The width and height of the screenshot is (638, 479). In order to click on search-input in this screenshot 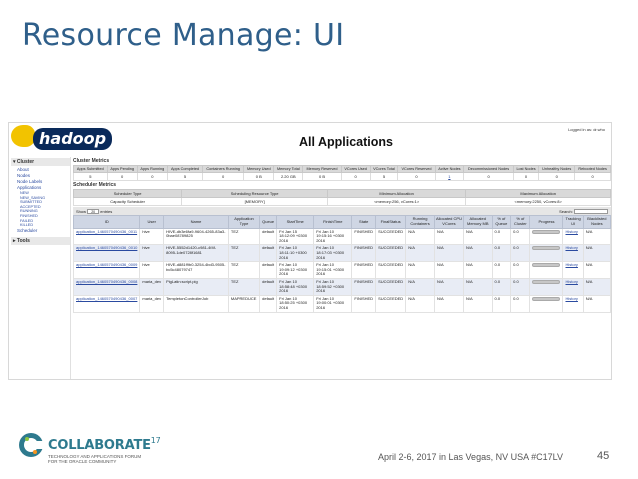, I will do `click(591, 212)`.